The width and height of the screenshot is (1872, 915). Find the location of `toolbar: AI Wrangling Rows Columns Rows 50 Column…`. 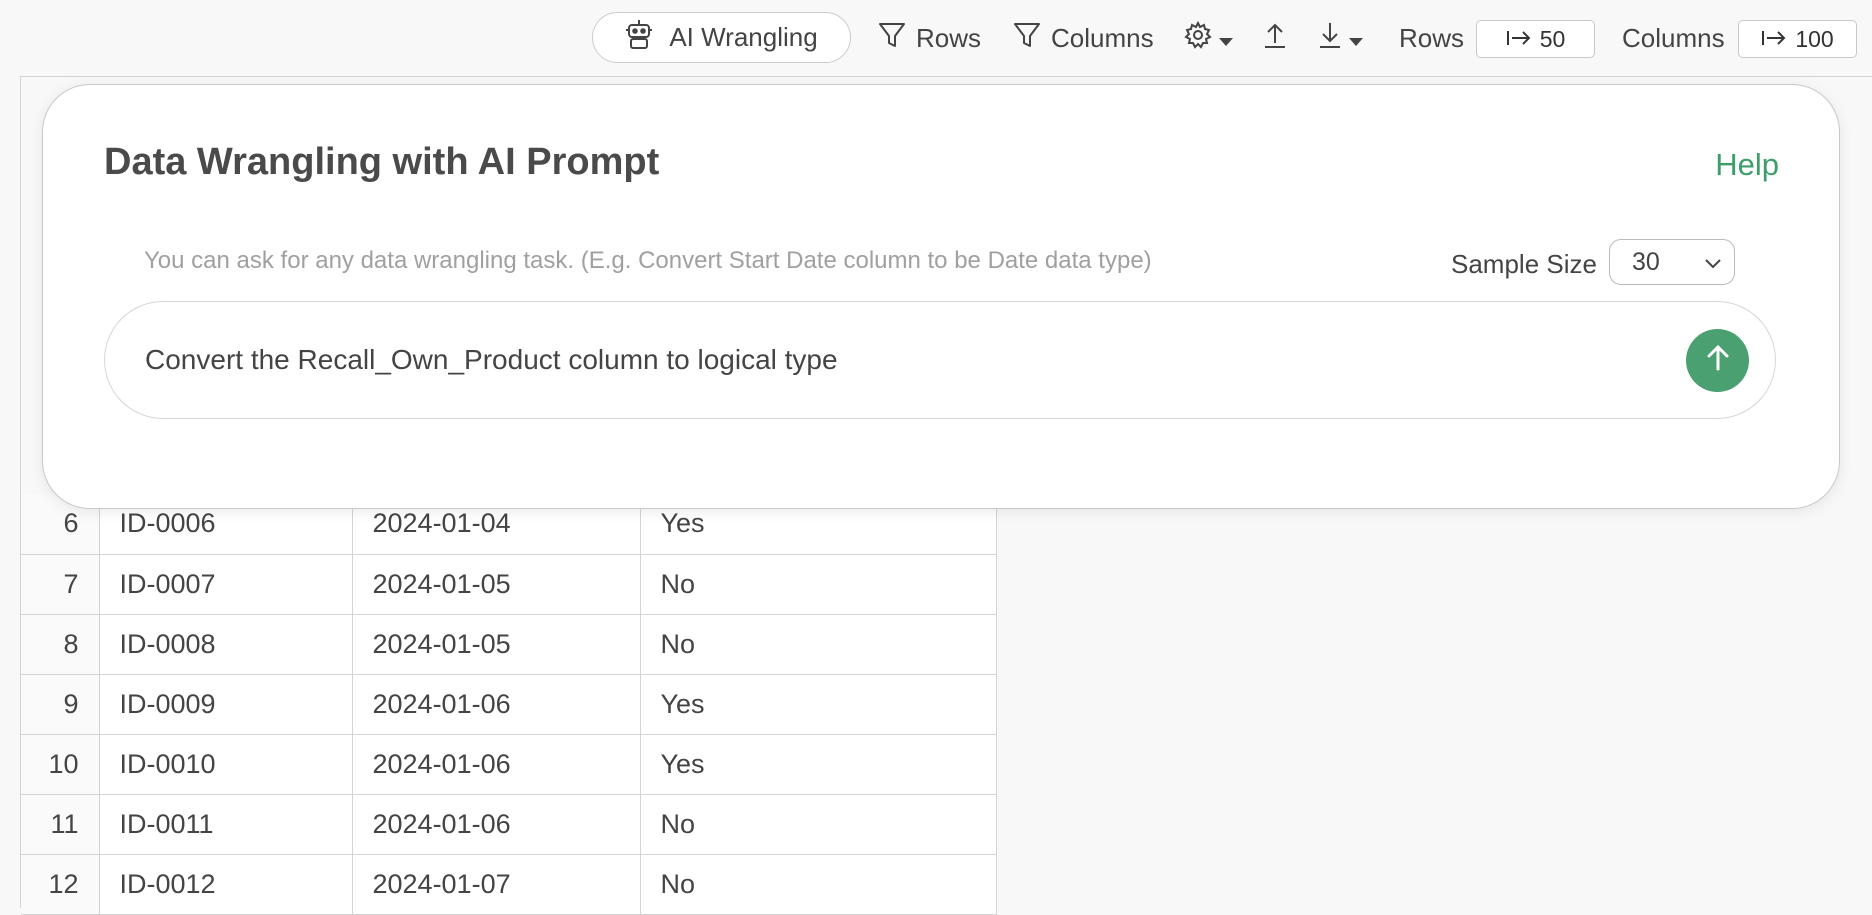

toolbar: AI Wrangling Rows Columns Rows 50 Column… is located at coordinates (936, 38).